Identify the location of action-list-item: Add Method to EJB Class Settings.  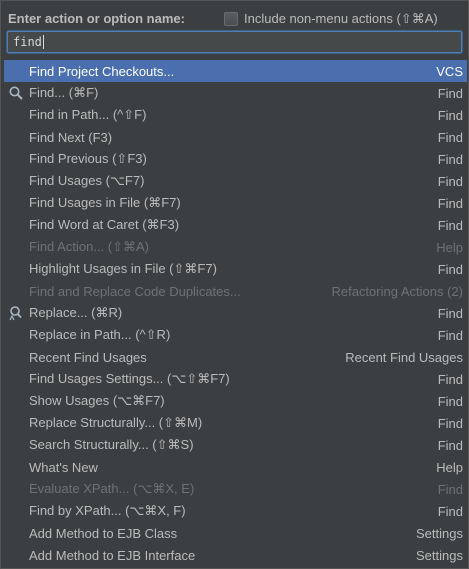
(235, 533).